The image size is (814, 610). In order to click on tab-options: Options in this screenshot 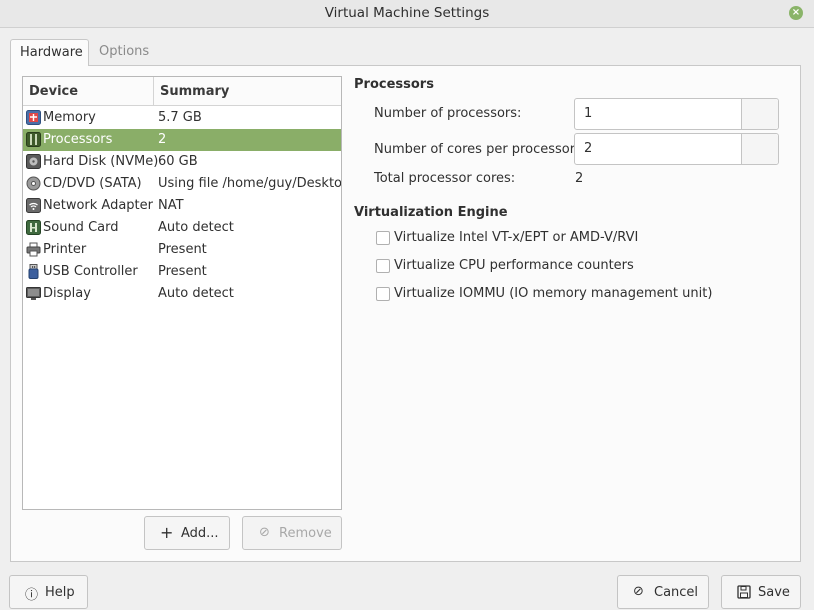, I will do `click(125, 52)`.